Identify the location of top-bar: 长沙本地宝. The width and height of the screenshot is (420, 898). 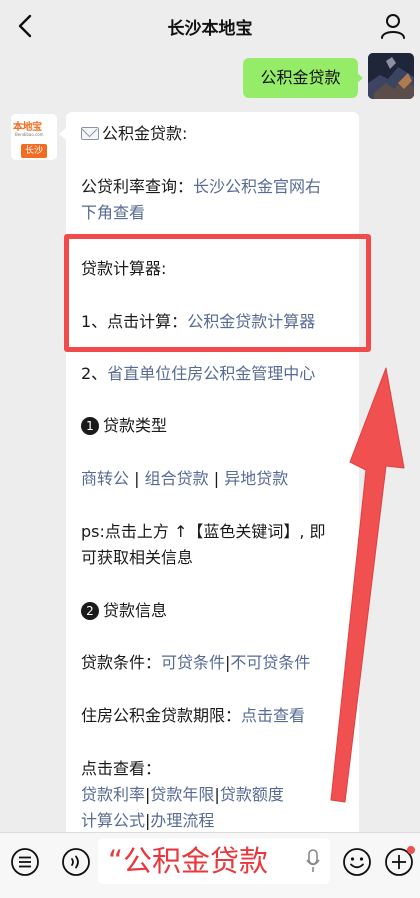
(210, 26).